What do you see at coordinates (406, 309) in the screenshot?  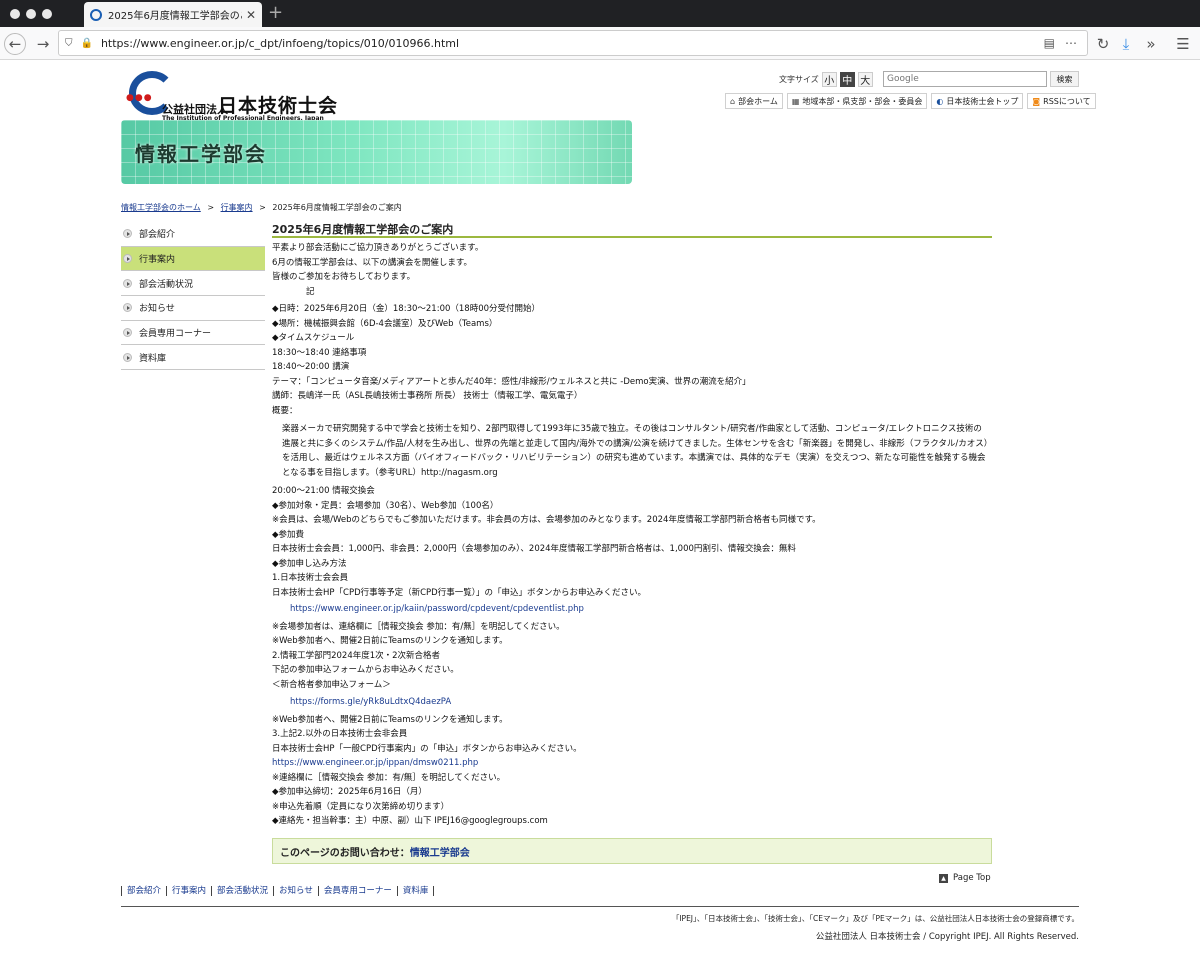 I see `detail-line: ◆日時：2025年6月20日（金）18:30～21:00（18時00分受付開始）` at bounding box center [406, 309].